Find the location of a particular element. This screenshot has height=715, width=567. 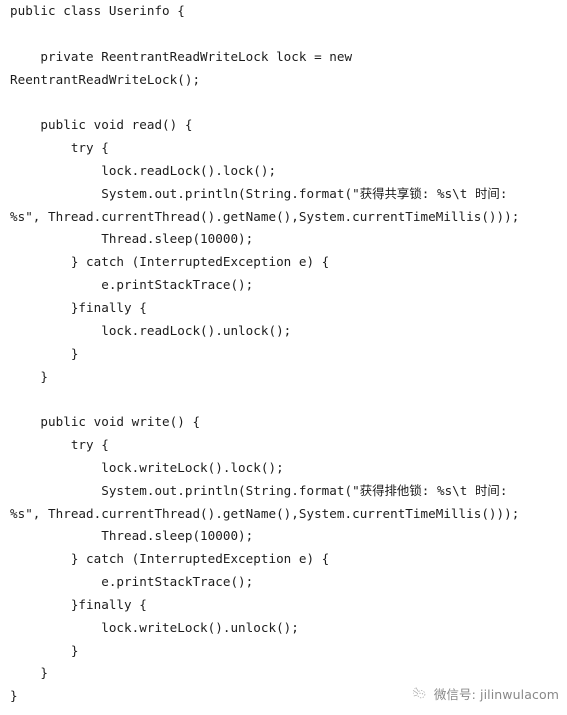

code-line: public void write() { is located at coordinates (105, 422).